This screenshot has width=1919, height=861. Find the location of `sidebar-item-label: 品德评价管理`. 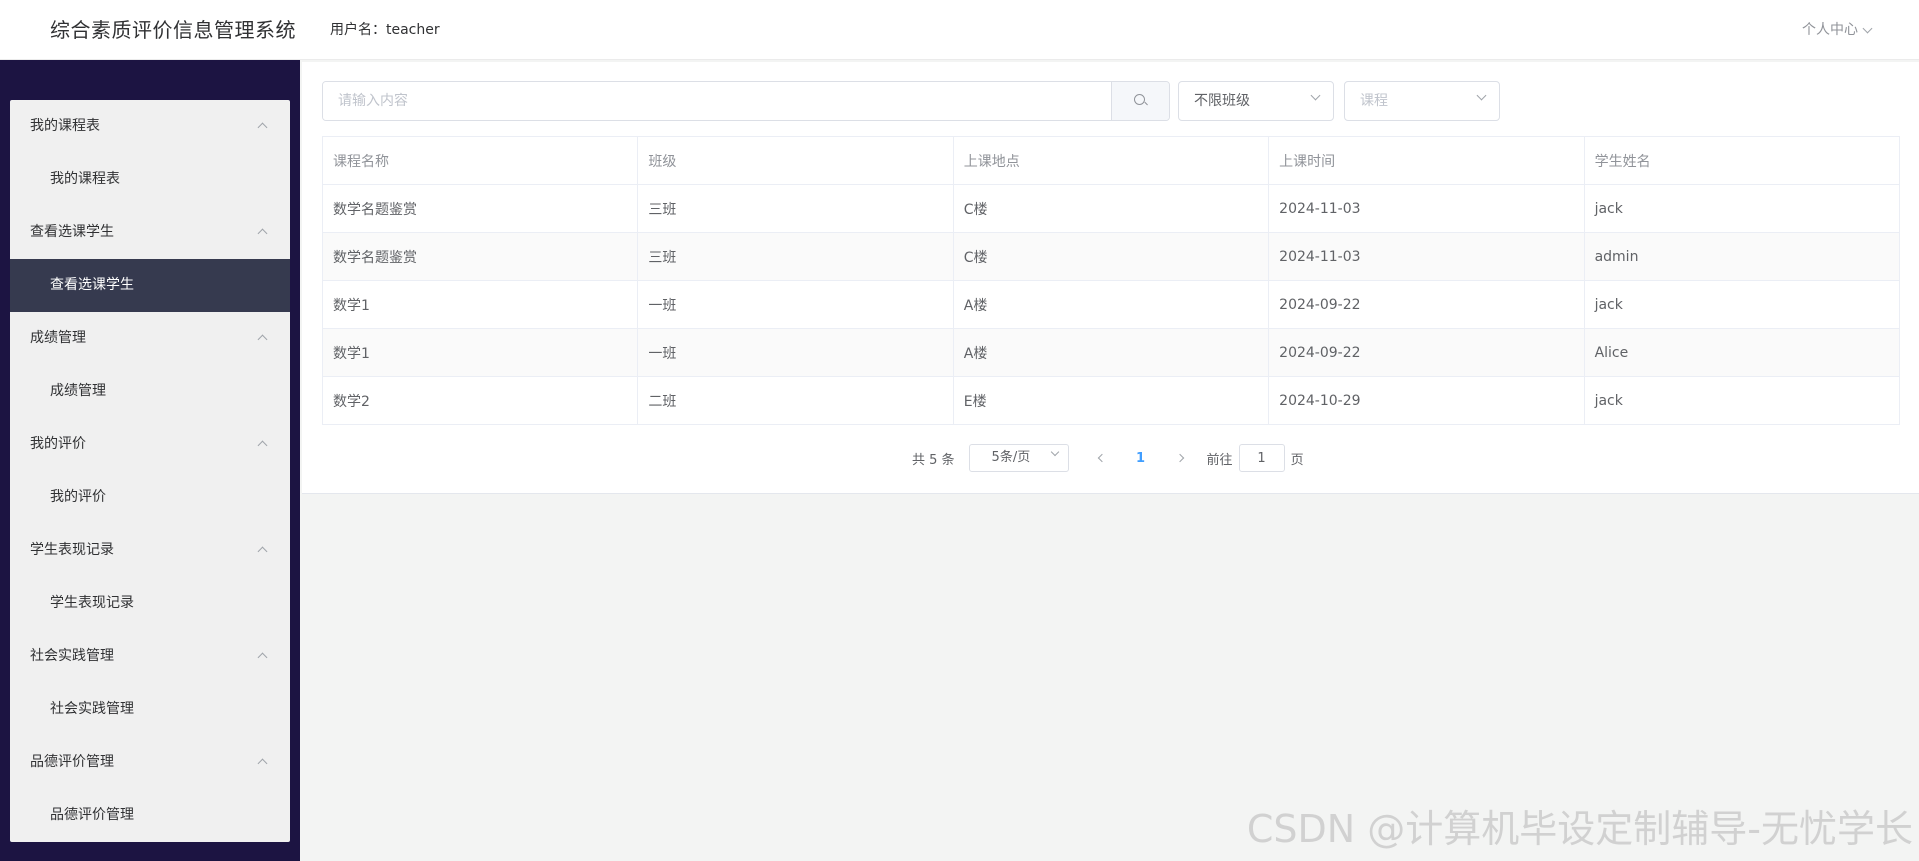

sidebar-item-label: 品德评价管理 is located at coordinates (92, 815).